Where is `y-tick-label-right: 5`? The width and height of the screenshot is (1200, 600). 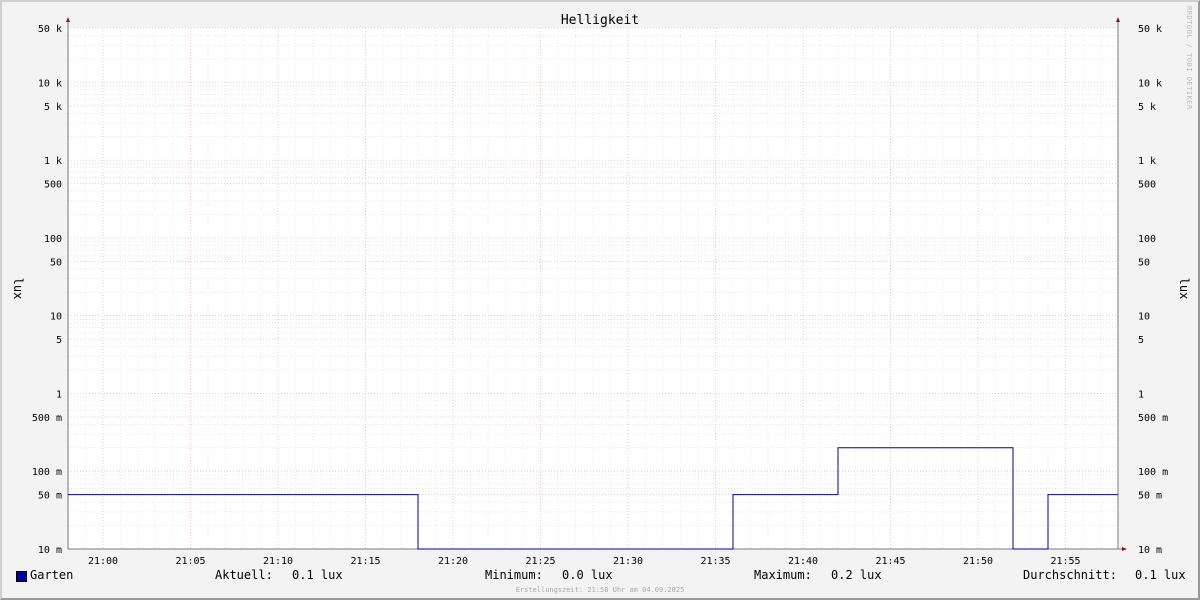 y-tick-label-right: 5 is located at coordinates (1141, 340).